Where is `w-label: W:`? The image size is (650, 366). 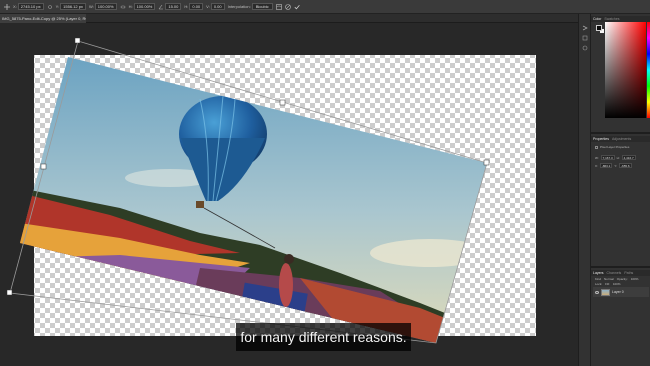 w-label: W: is located at coordinates (91, 6).